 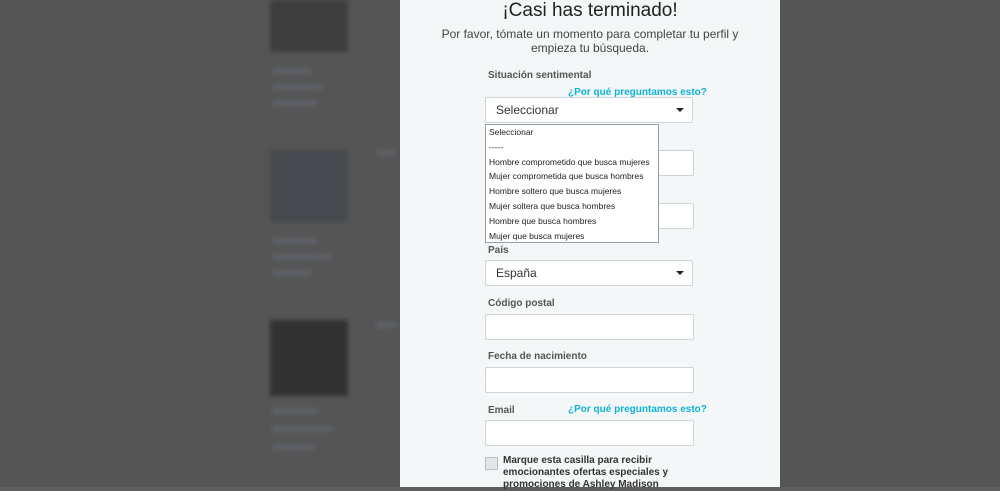 What do you see at coordinates (572, 147) in the screenshot?
I see `dropdown-option: -----` at bounding box center [572, 147].